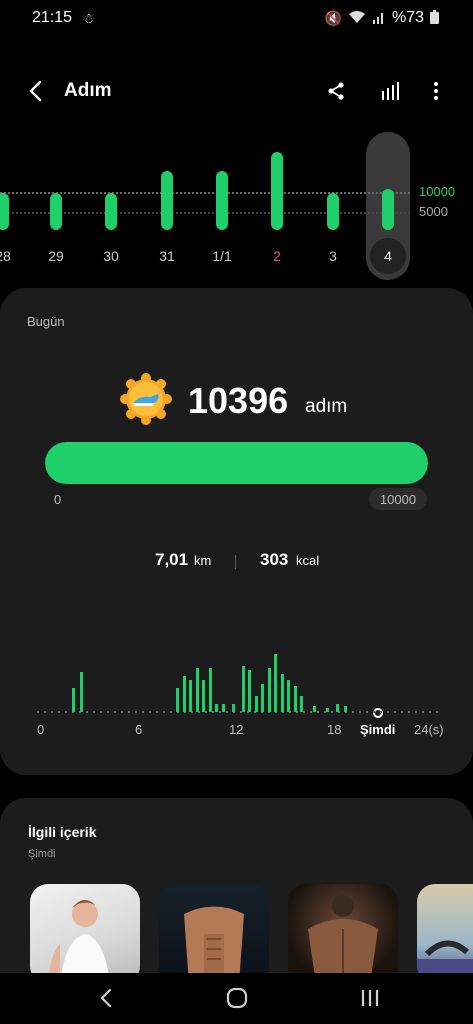 The image size is (473, 1024). What do you see at coordinates (308, 560) in the screenshot?
I see `calories-unit: kcal` at bounding box center [308, 560].